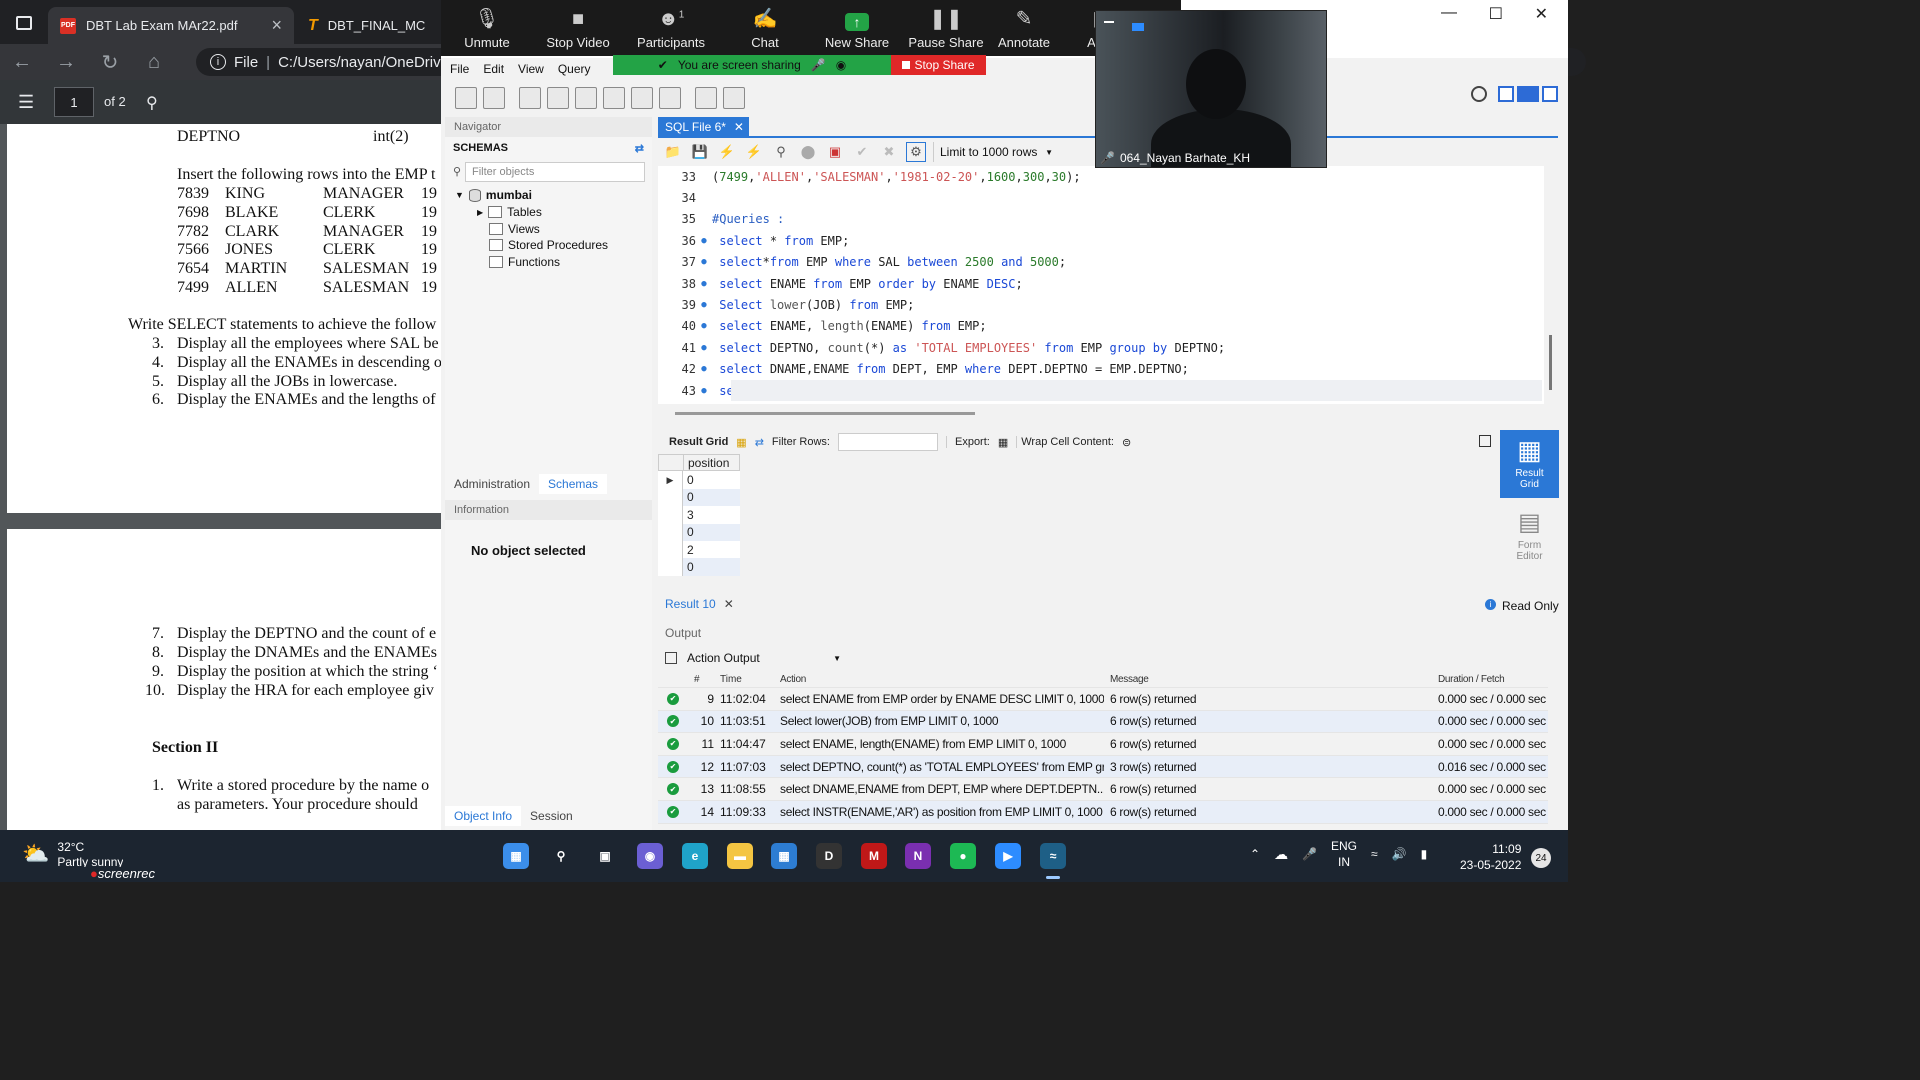 Image resolution: width=1920 pixels, height=1080 pixels. What do you see at coordinates (1529, 464) in the screenshot?
I see `result-grid-side-button: ▦ Result Grid` at bounding box center [1529, 464].